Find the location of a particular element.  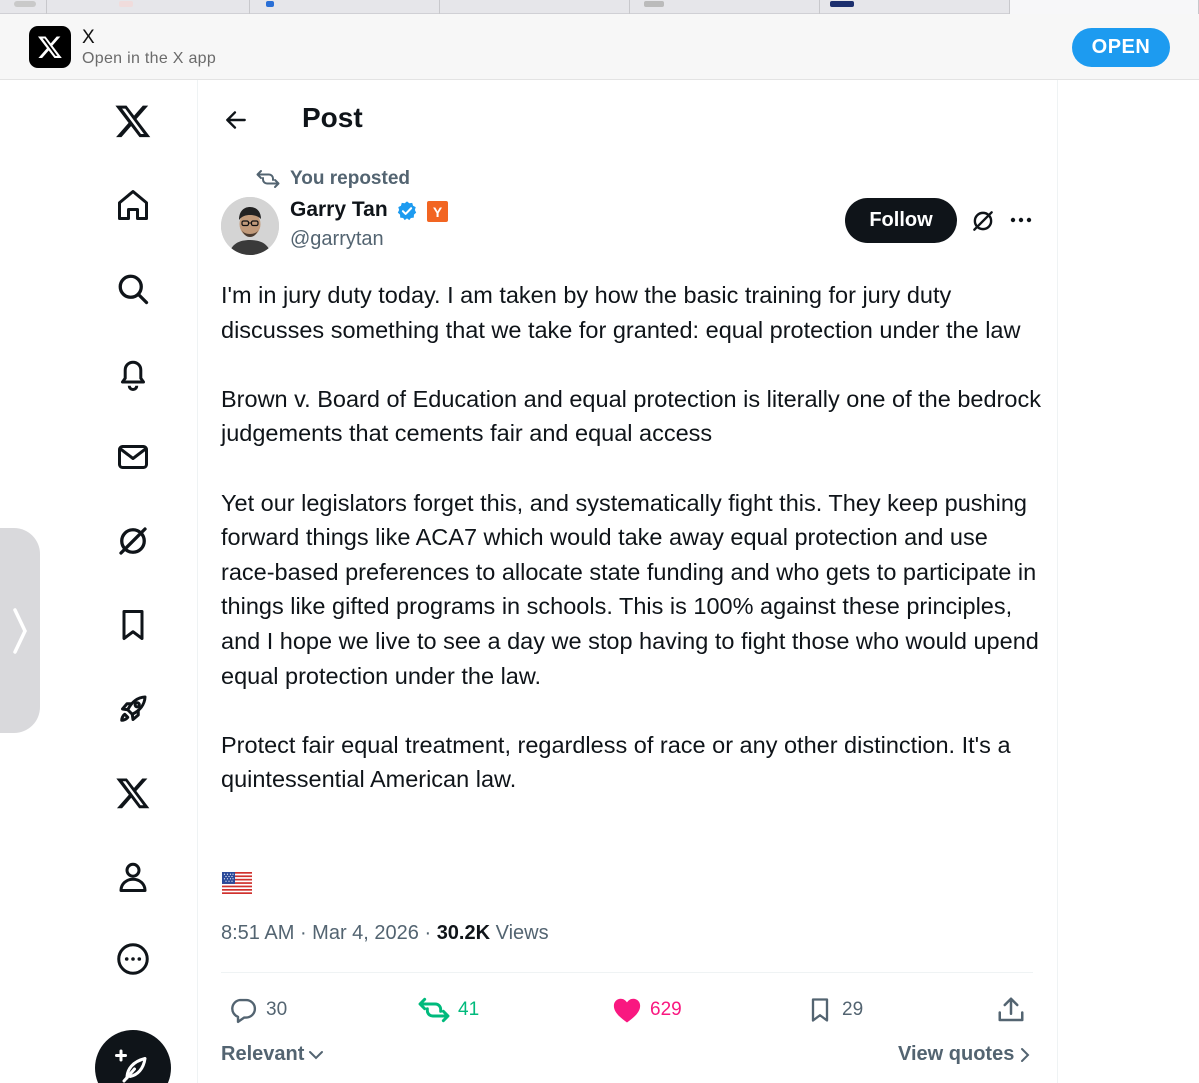

home-icon is located at coordinates (133, 205).